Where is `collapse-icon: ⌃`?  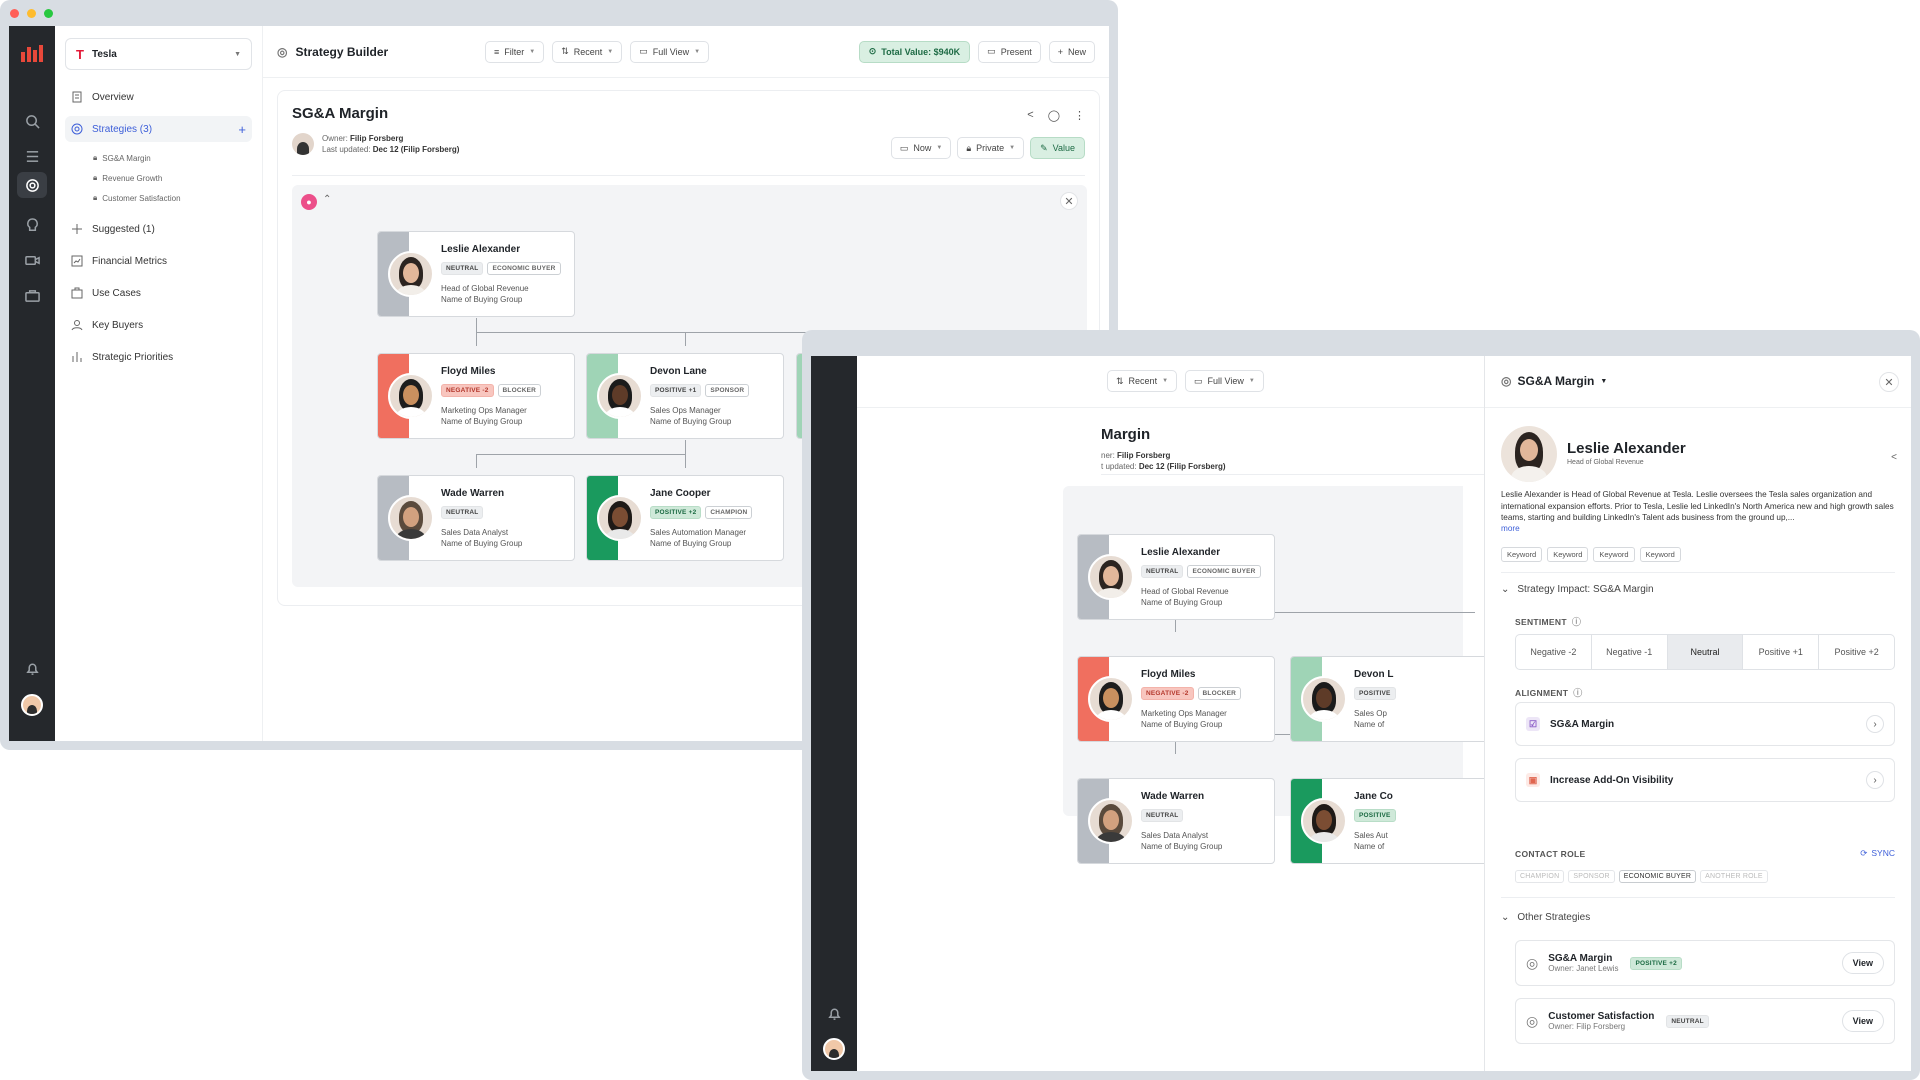
collapse-icon: ⌃ is located at coordinates (327, 199).